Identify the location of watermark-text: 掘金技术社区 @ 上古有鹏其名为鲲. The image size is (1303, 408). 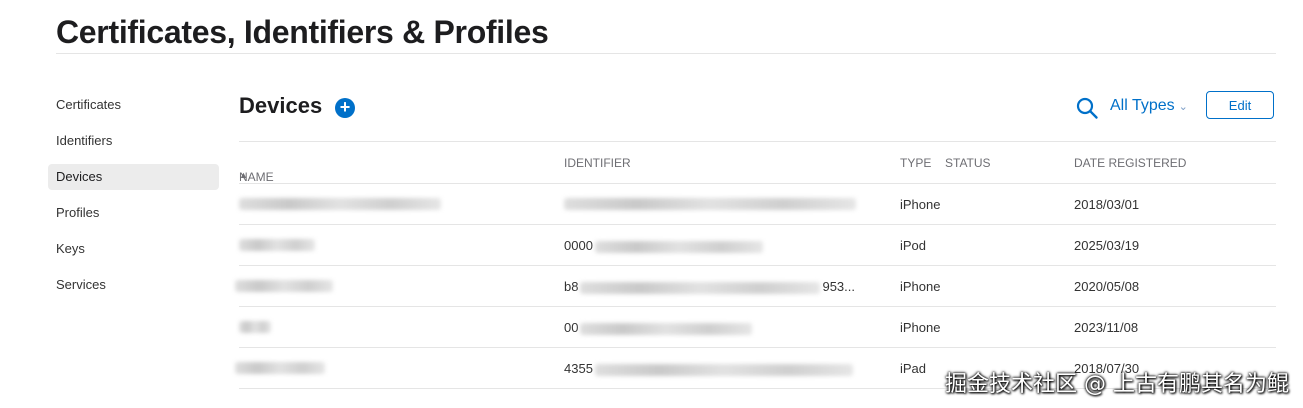
(1117, 384).